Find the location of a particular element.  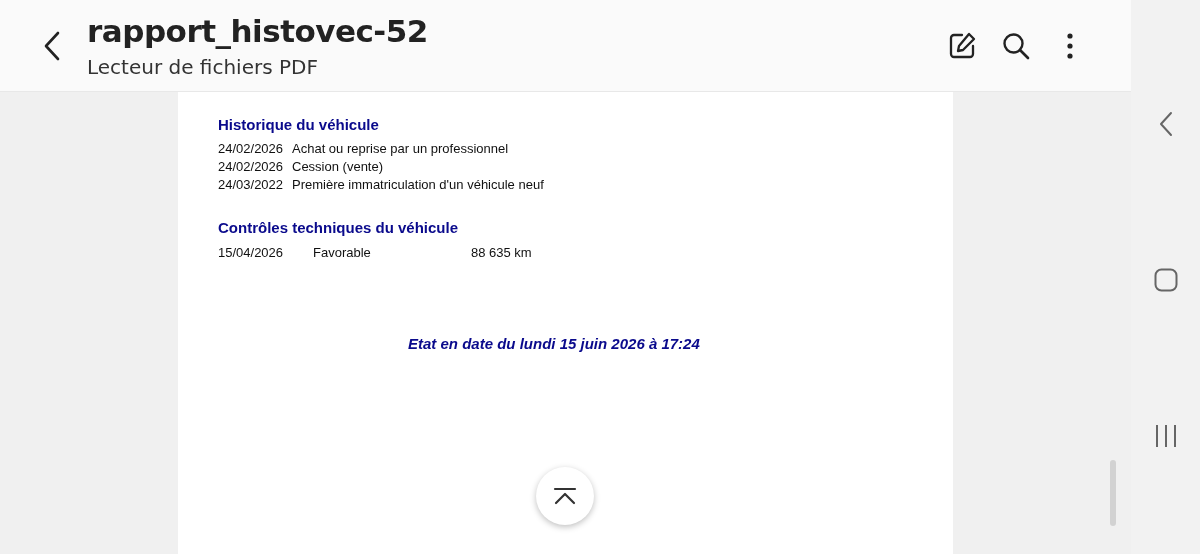

home-icon is located at coordinates (1165, 280).